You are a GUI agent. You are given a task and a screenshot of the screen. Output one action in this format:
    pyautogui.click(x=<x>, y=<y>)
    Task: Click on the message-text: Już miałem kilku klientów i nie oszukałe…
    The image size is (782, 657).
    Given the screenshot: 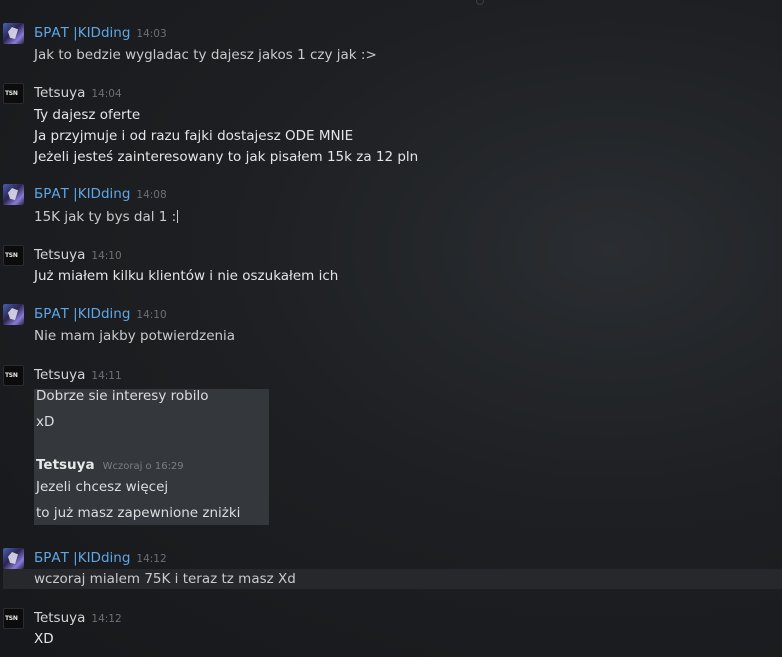 What is the action you would take?
    pyautogui.click(x=186, y=276)
    